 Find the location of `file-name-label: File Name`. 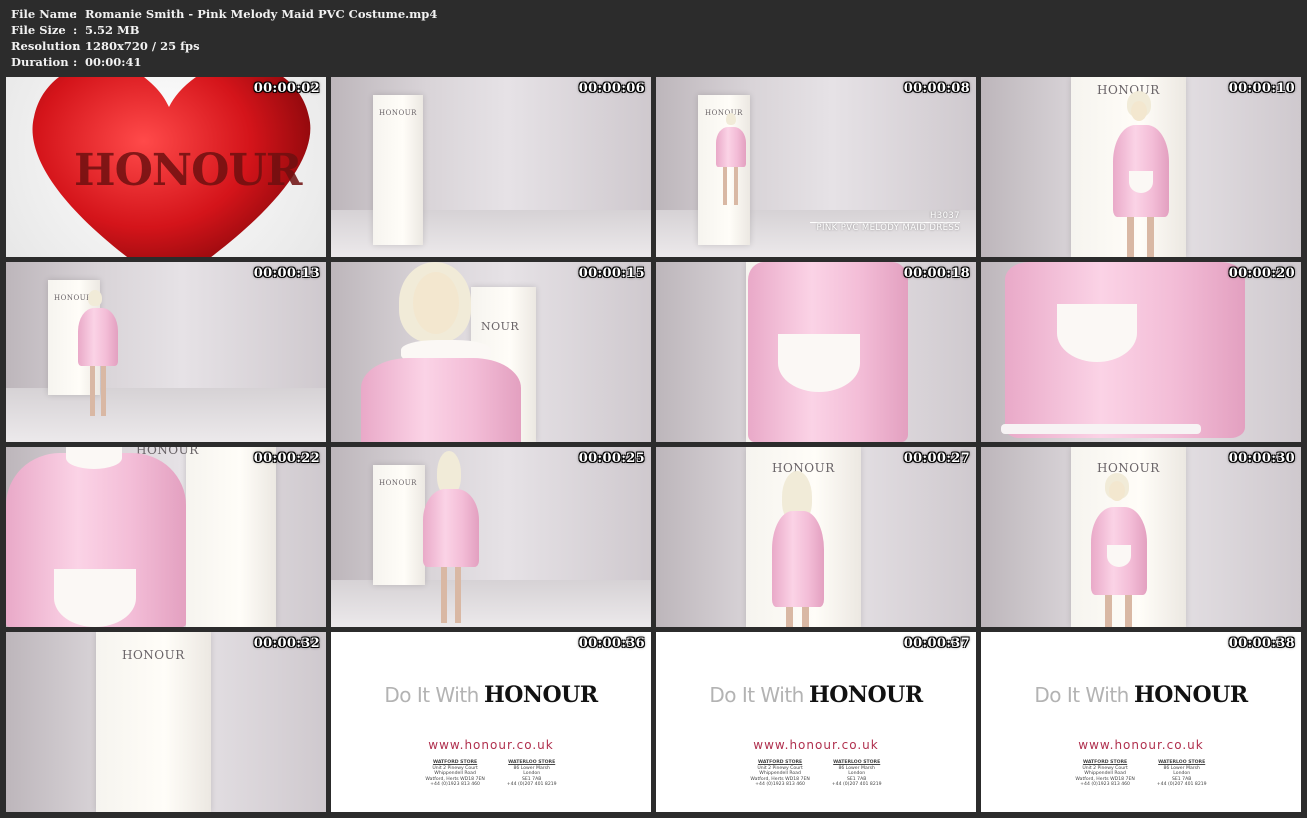

file-name-label: File Name is located at coordinates (44, 14).